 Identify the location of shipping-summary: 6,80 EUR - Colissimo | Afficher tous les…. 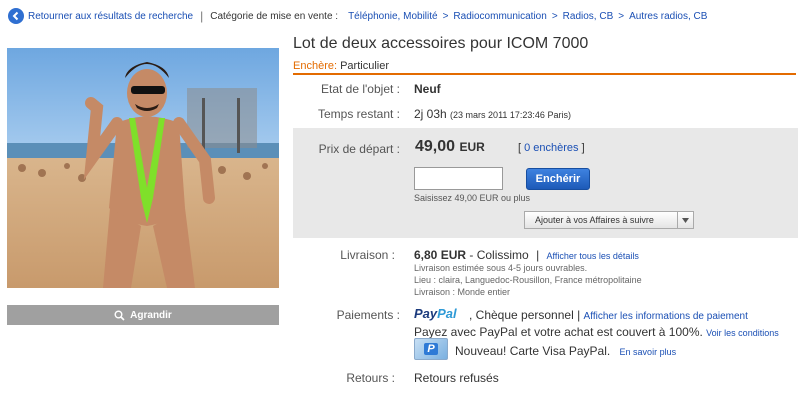
(526, 255).